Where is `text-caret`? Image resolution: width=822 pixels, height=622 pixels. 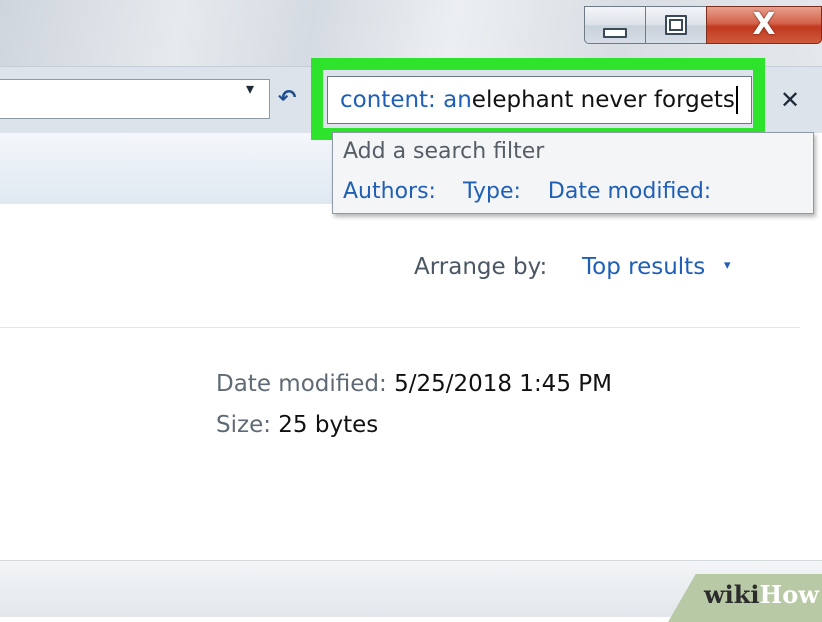
text-caret is located at coordinates (736, 100).